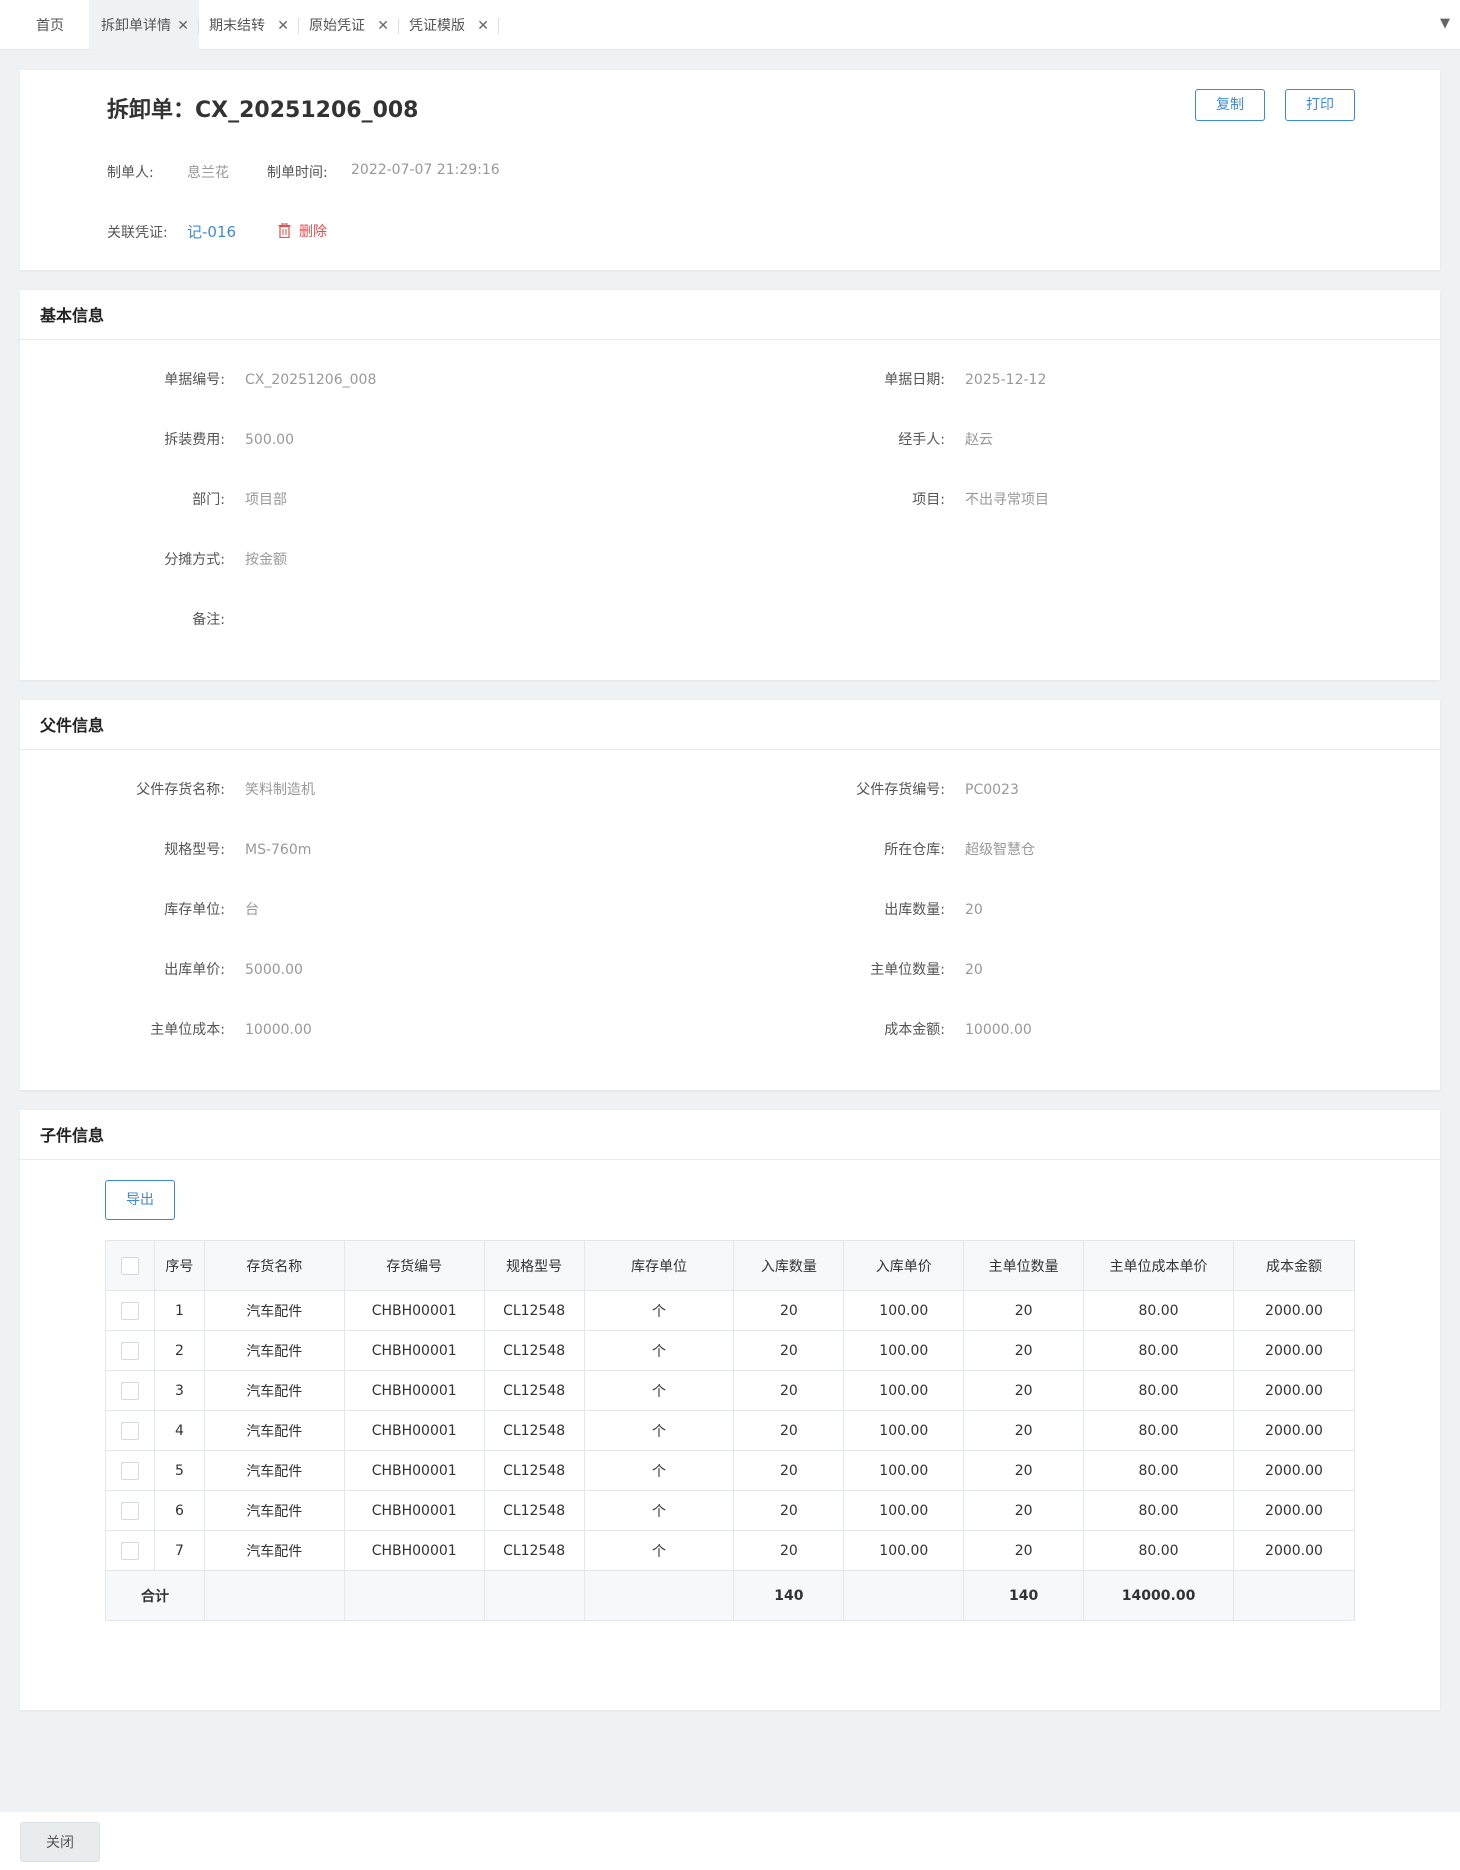  Describe the element at coordinates (921, 440) in the screenshot. I see `handler-label: 经手人:` at that location.